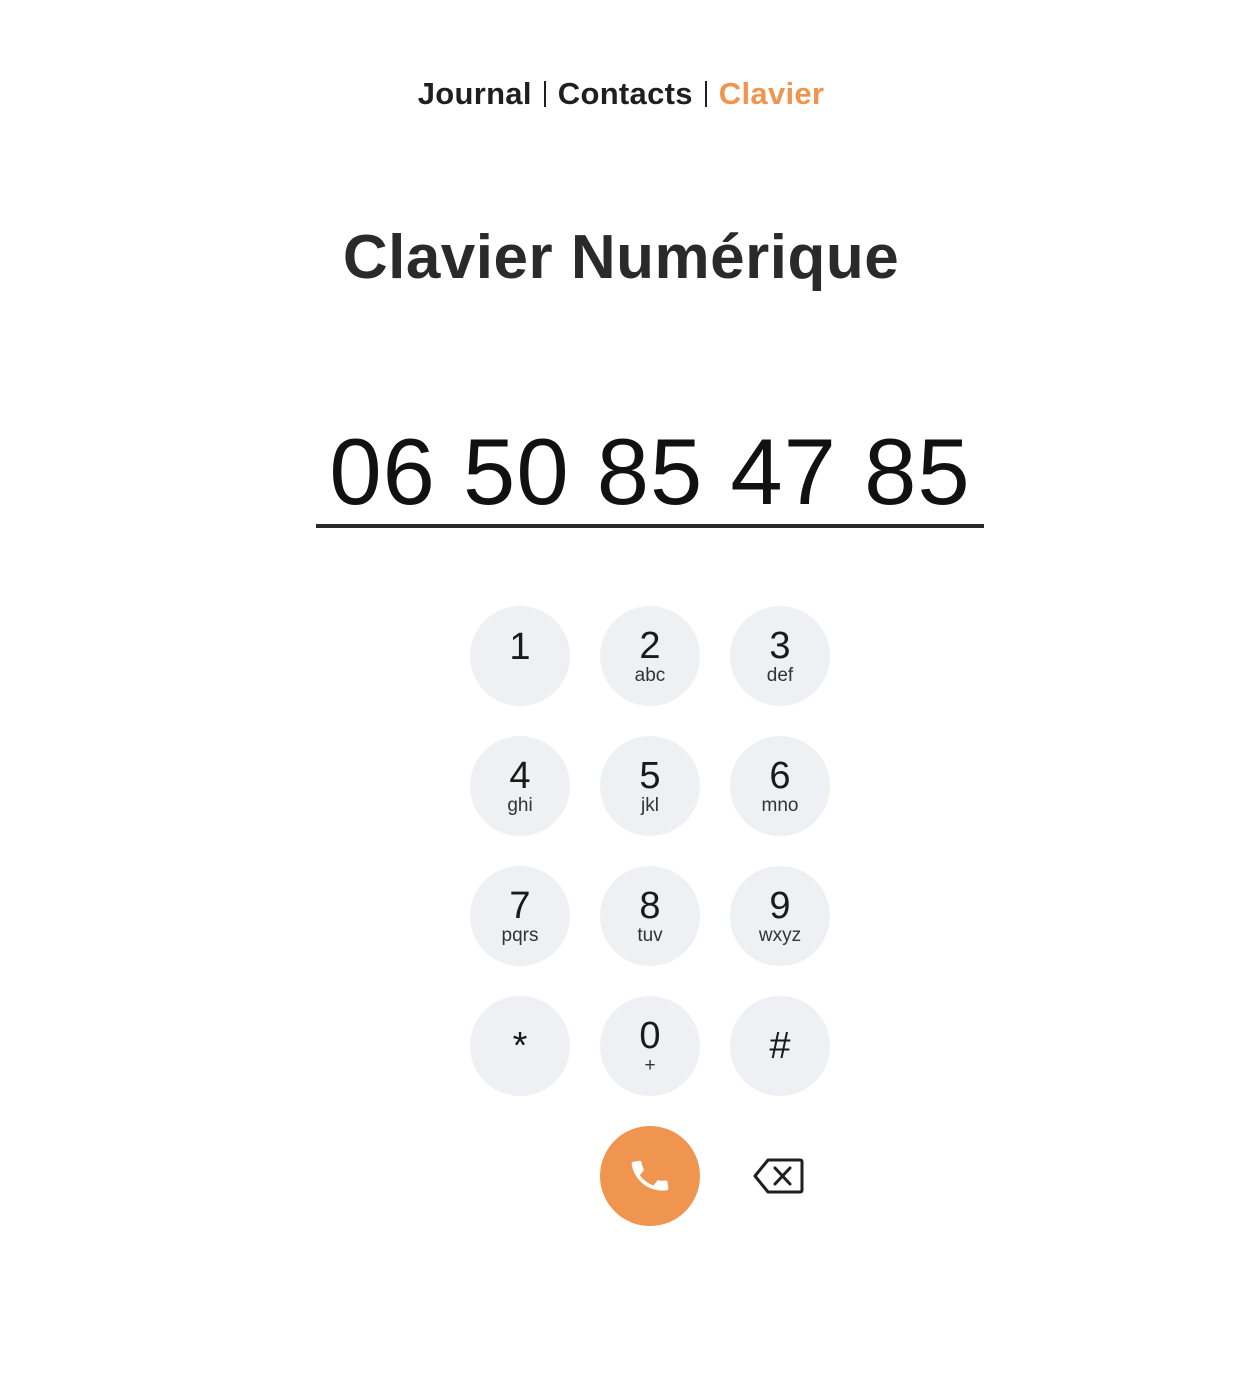 This screenshot has width=1242, height=1396. What do you see at coordinates (780, 935) in the screenshot?
I see `key-letters: wxyz` at bounding box center [780, 935].